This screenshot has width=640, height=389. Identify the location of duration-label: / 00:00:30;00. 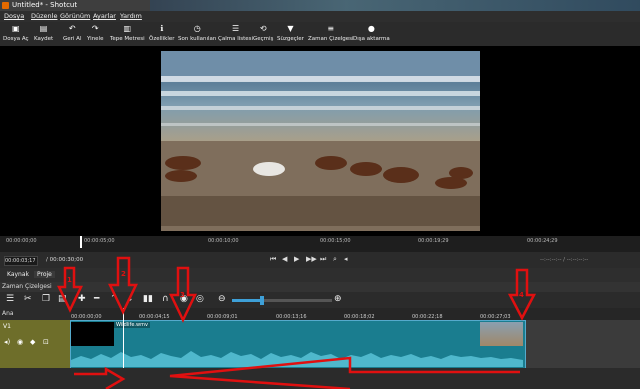
(65, 260).